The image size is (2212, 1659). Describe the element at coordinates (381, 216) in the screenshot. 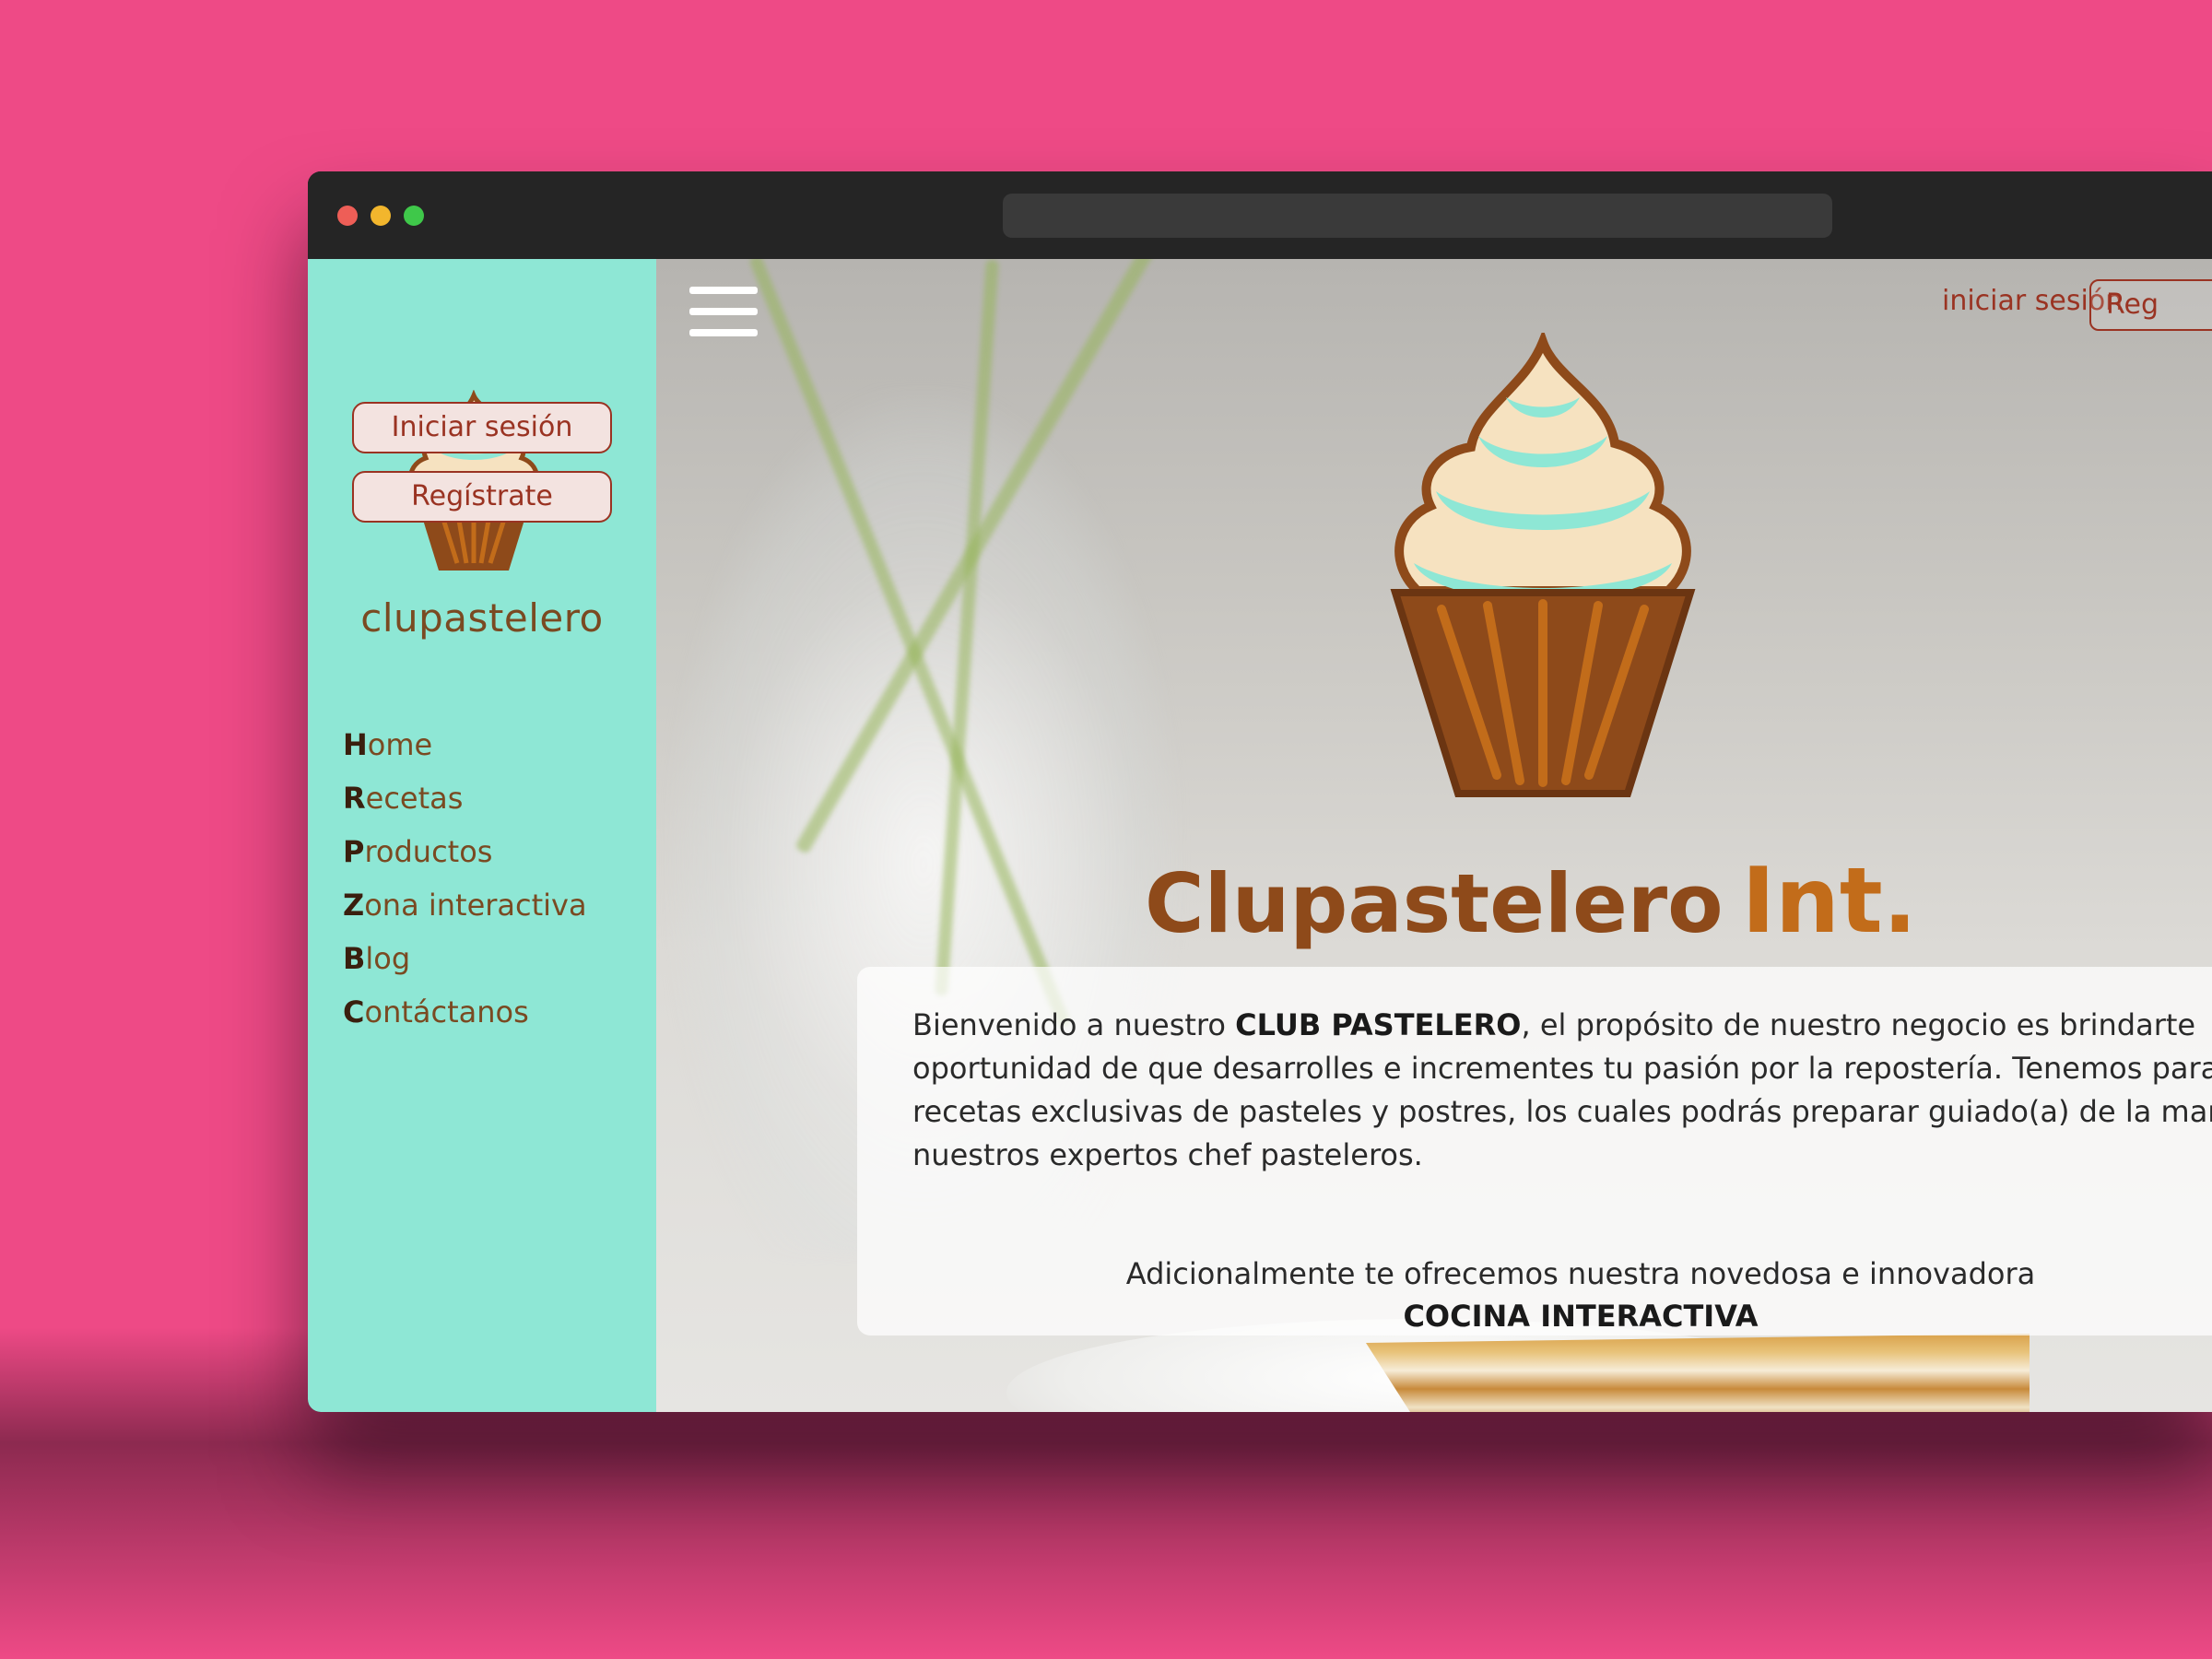

I see `minimize-window-button` at that location.